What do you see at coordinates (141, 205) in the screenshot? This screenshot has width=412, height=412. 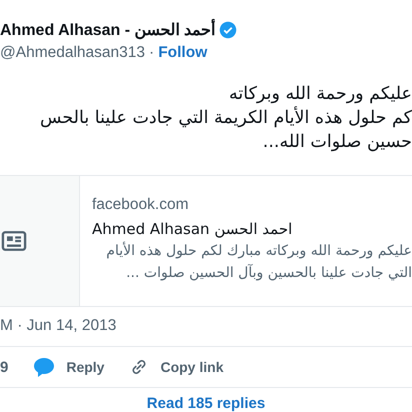 I see `link-domain: facebook.com` at bounding box center [141, 205].